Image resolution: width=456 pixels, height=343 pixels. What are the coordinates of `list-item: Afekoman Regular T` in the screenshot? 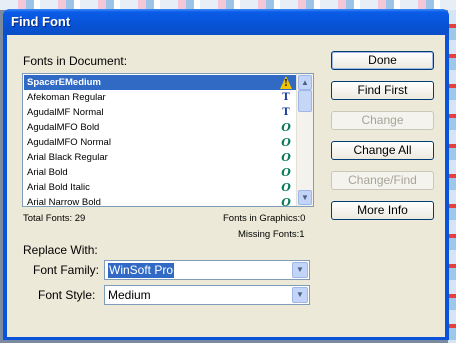 It's located at (160, 97).